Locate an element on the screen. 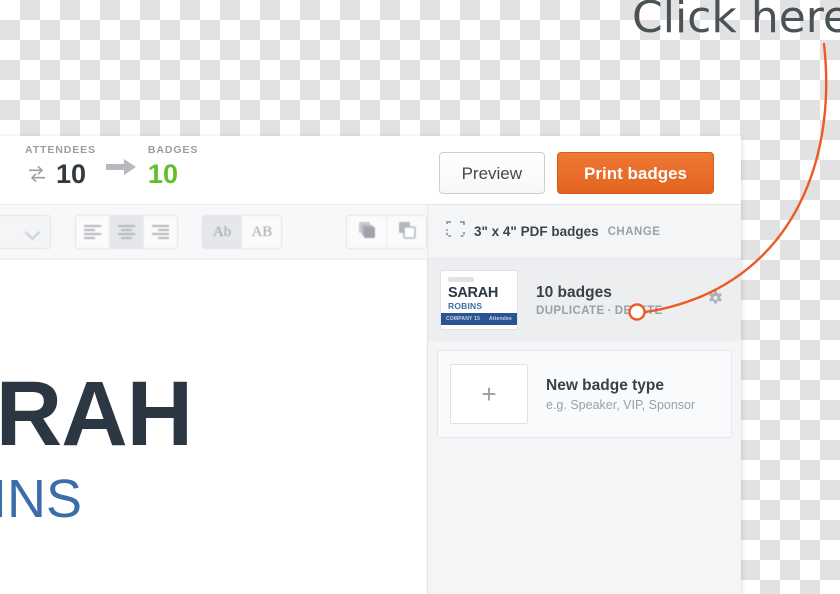  attendees-stat: ATTENDEES 10 BADGES 10 is located at coordinates (111, 167).